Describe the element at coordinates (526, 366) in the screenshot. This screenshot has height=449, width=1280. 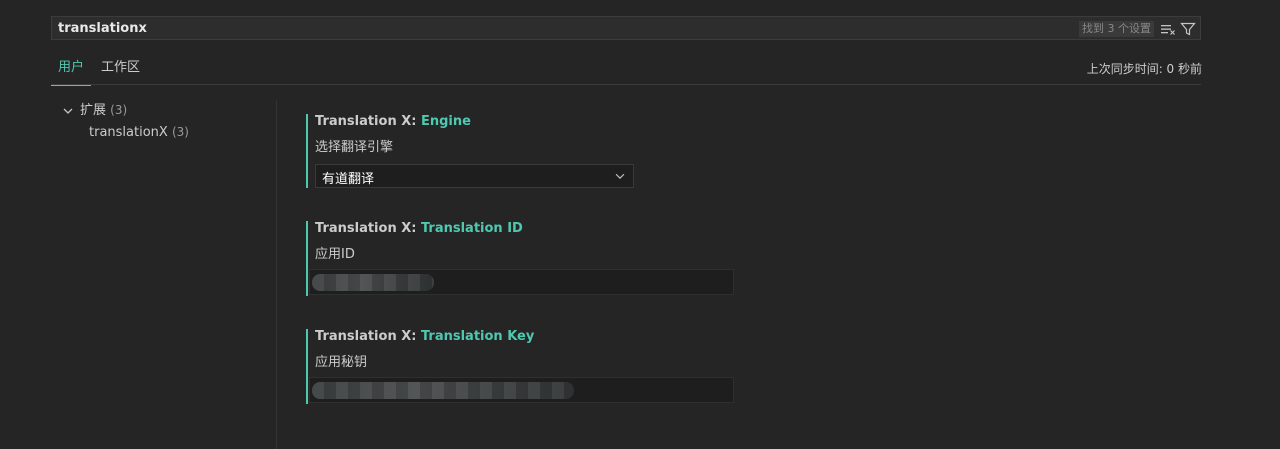
I see `setting-translation-key: Translation X: Translation Key 应用秘钥` at that location.